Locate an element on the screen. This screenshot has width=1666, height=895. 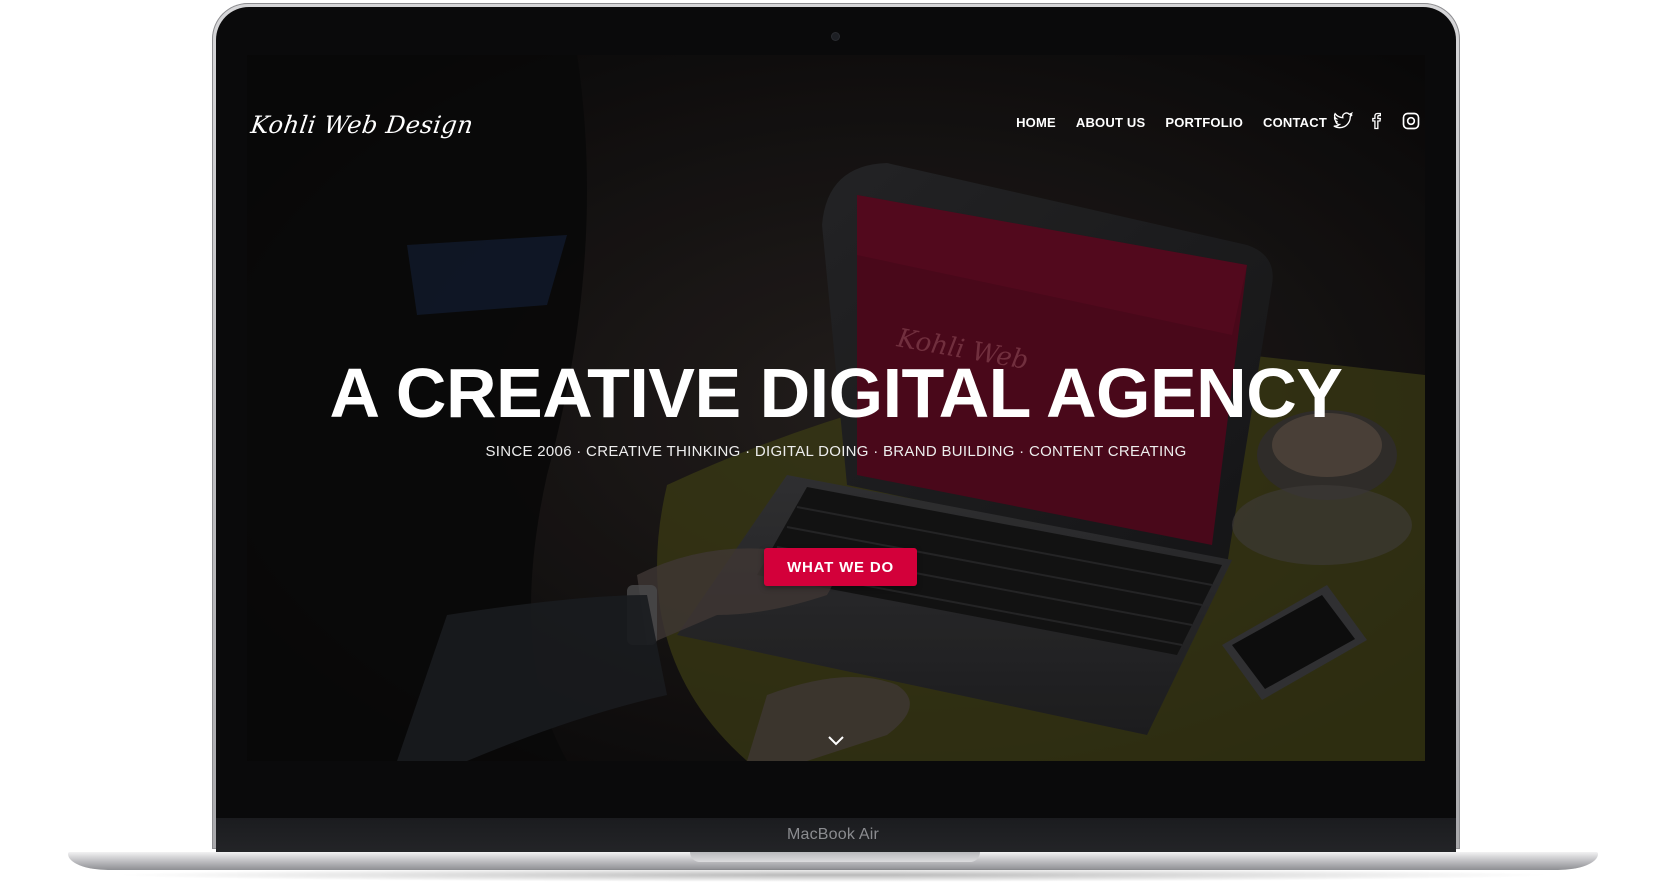
nav-home: HOME is located at coordinates (1036, 122).